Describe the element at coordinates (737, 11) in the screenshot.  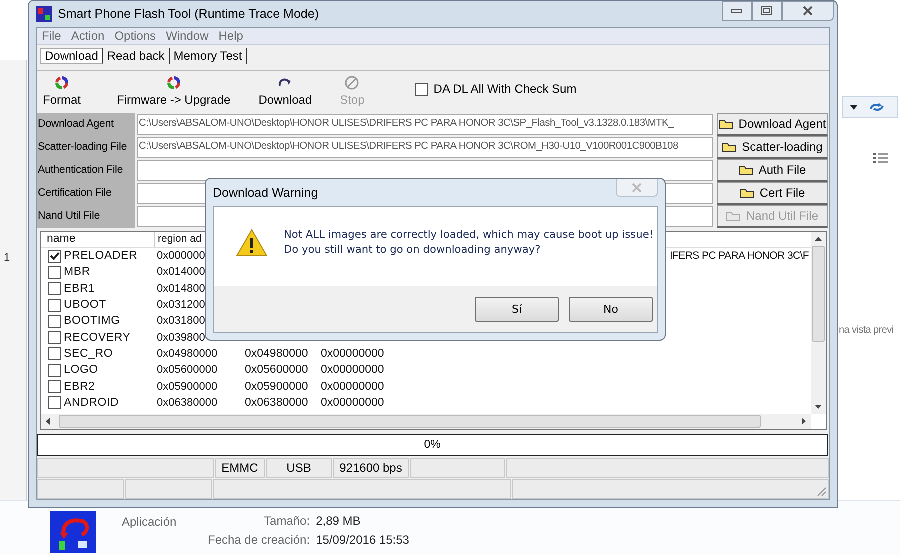
I see `minimize-button` at that location.